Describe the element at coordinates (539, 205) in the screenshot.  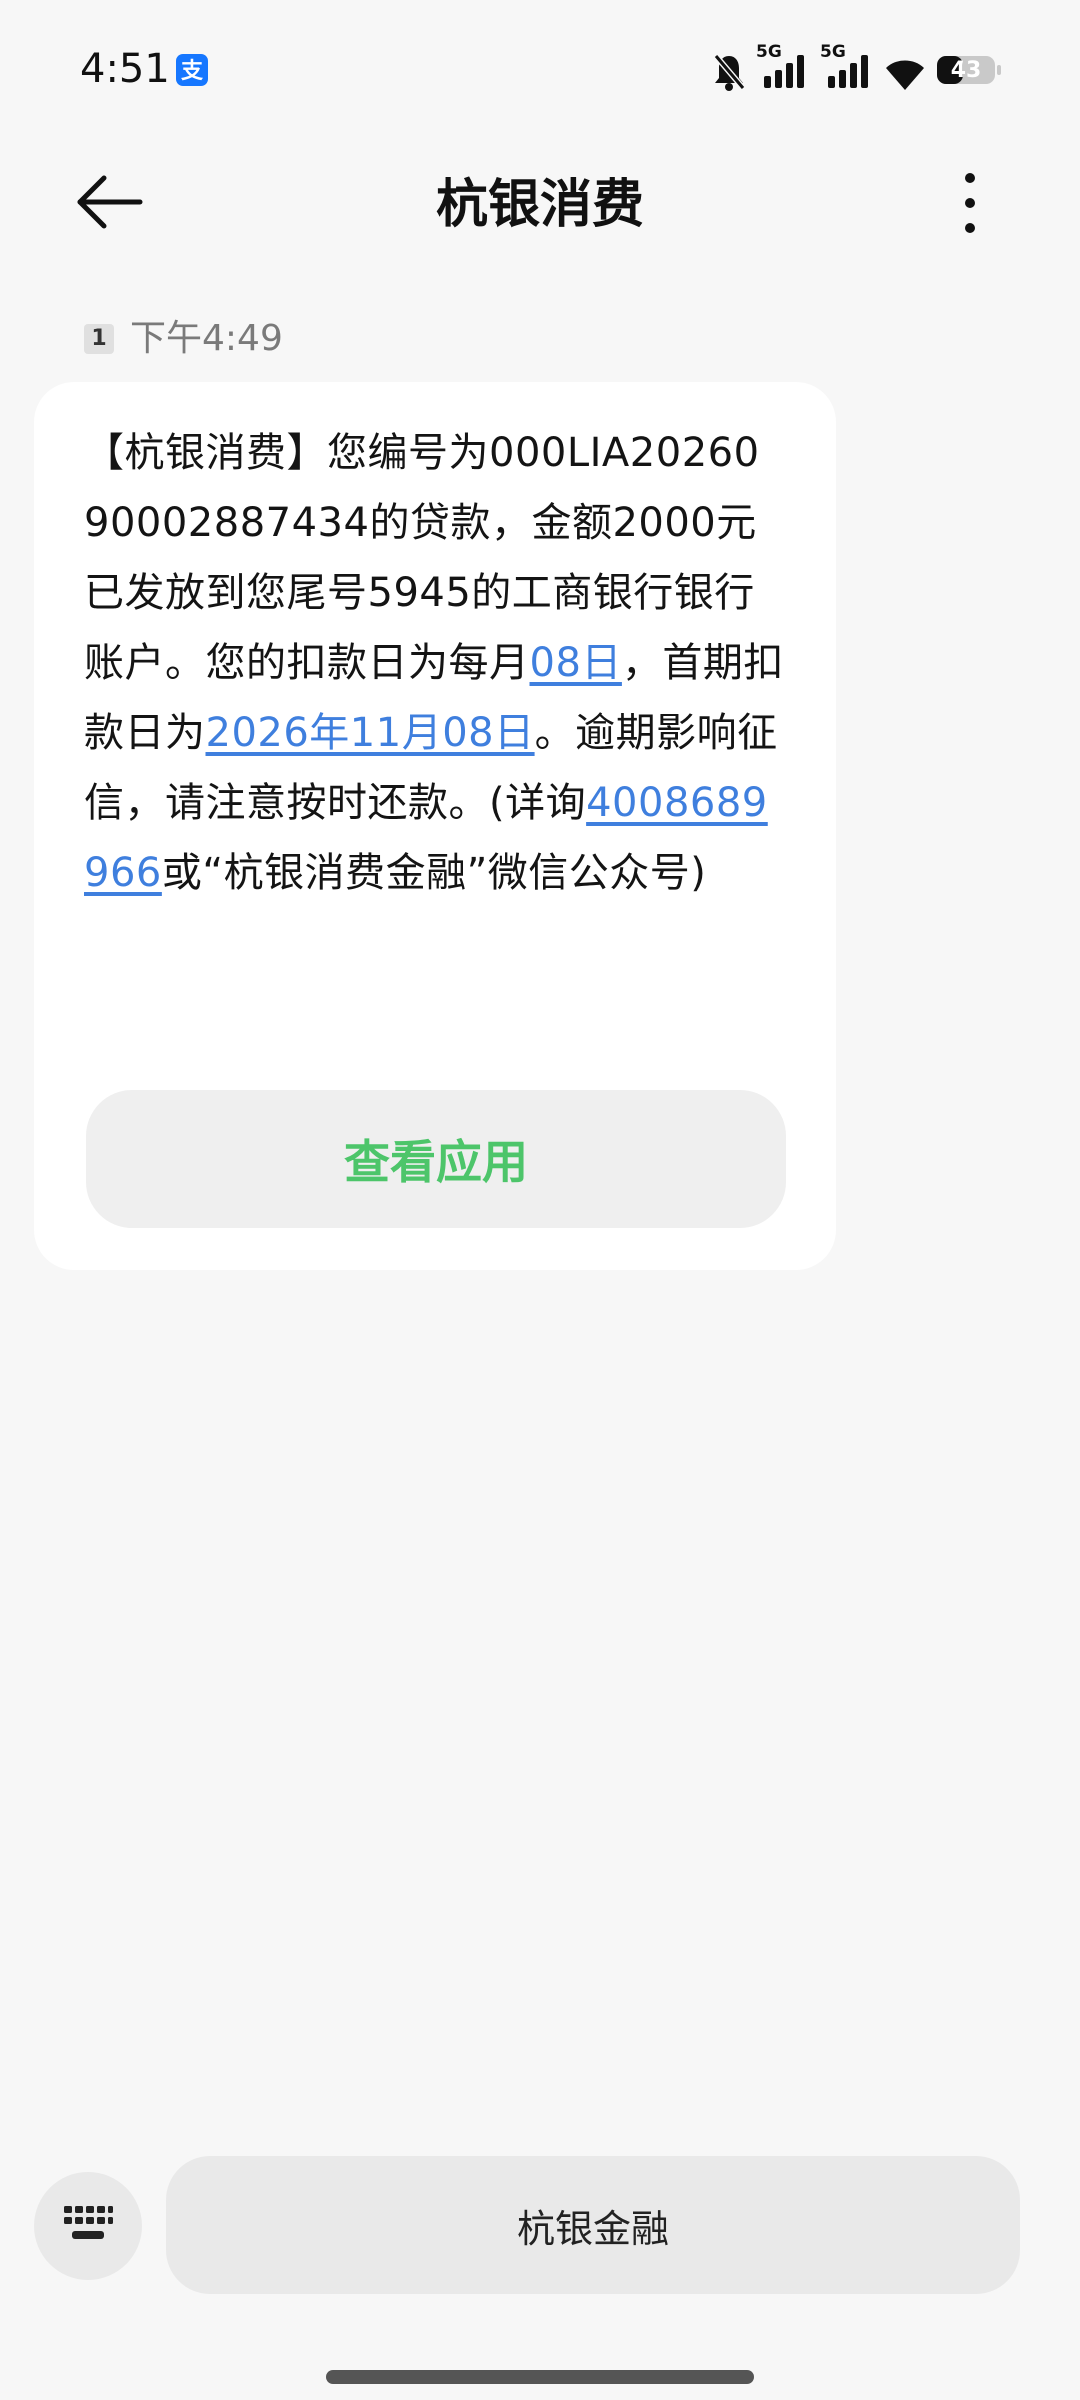
I see `page-title: 杭银消费` at that location.